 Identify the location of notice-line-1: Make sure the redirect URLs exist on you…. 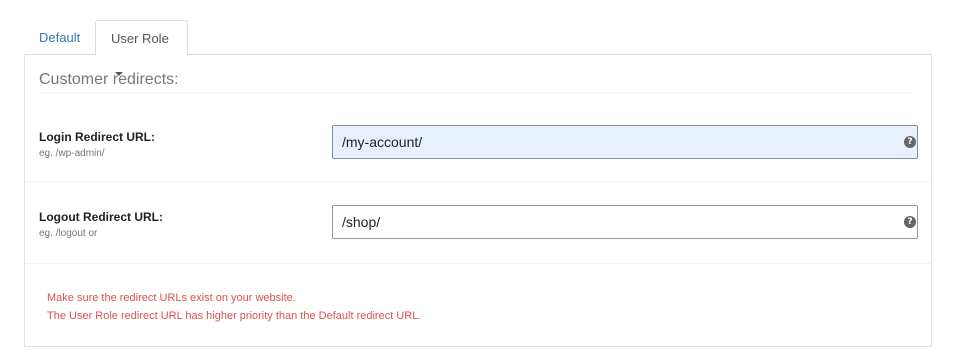
(171, 298).